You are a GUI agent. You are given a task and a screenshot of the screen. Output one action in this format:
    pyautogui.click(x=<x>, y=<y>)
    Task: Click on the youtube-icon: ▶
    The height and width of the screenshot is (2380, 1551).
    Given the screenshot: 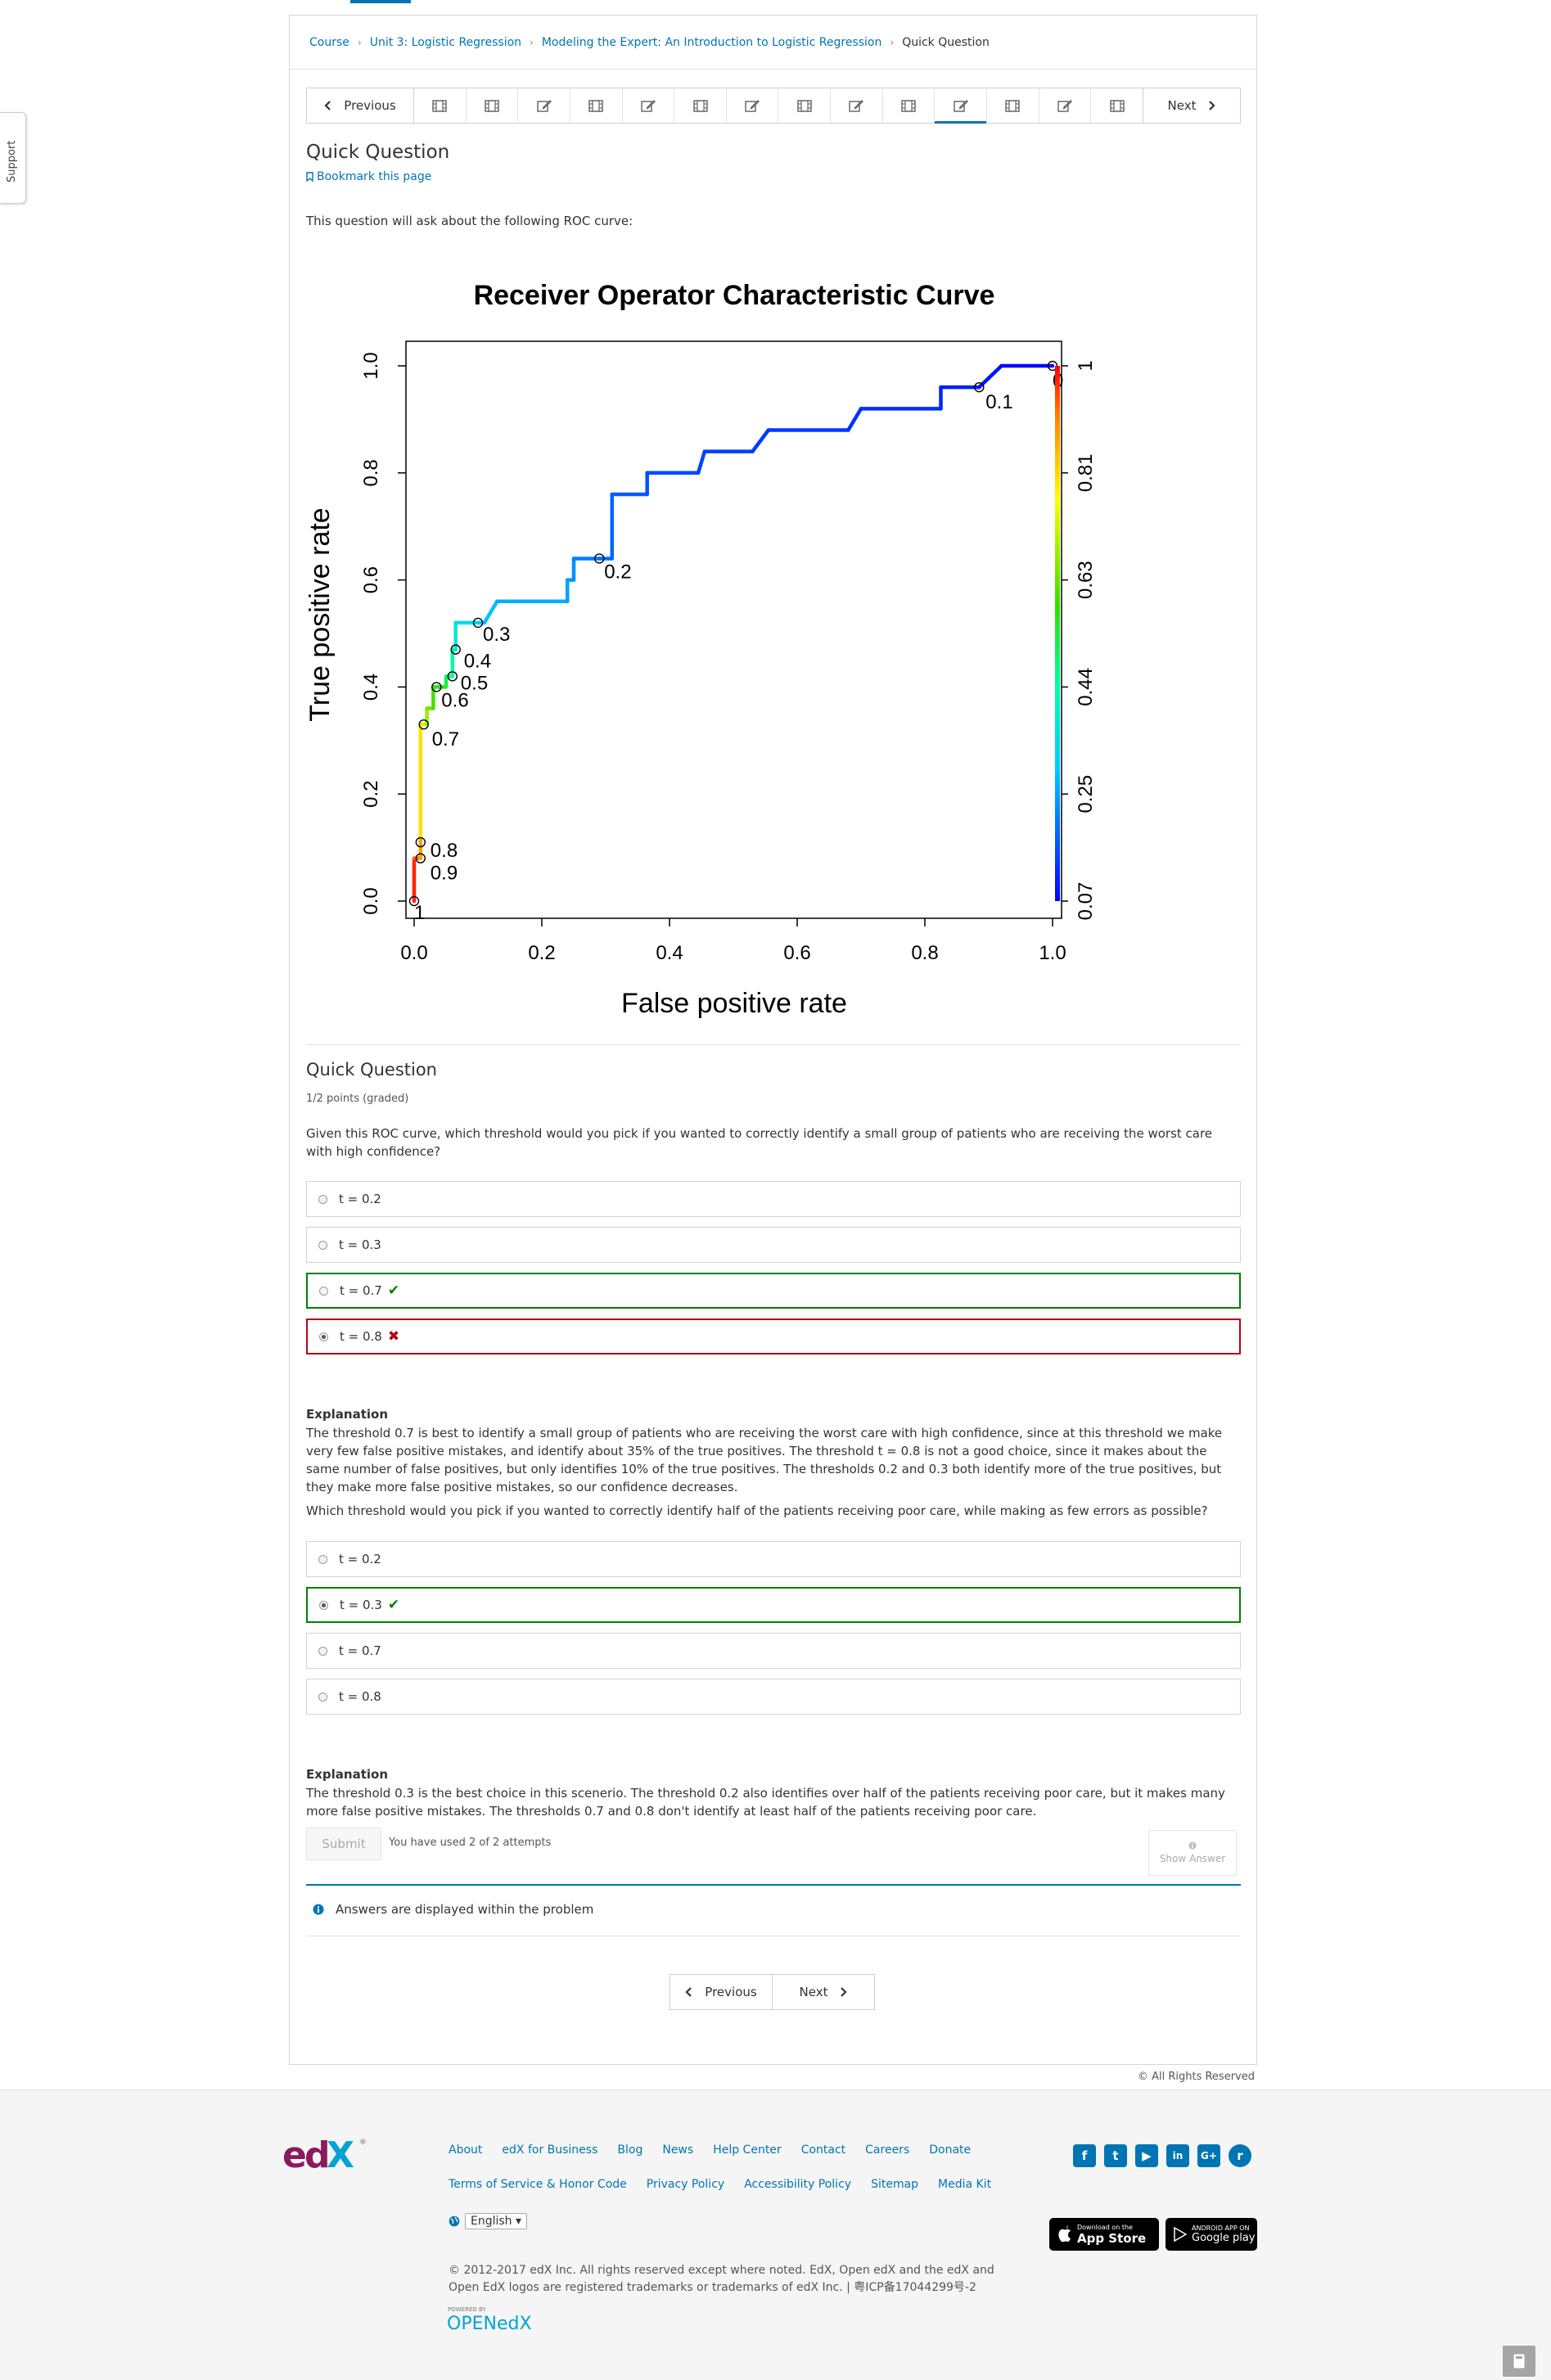 What is the action you would take?
    pyautogui.click(x=1146, y=2155)
    